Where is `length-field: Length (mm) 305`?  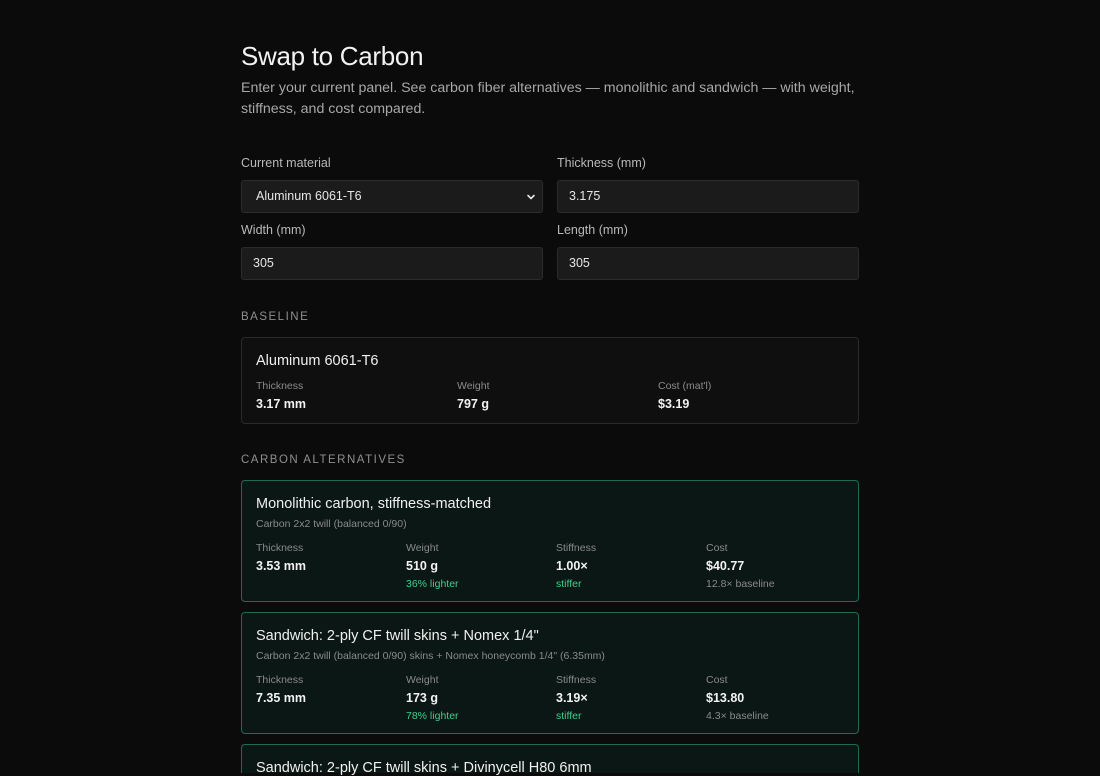
length-field: Length (mm) 305 is located at coordinates (708, 251).